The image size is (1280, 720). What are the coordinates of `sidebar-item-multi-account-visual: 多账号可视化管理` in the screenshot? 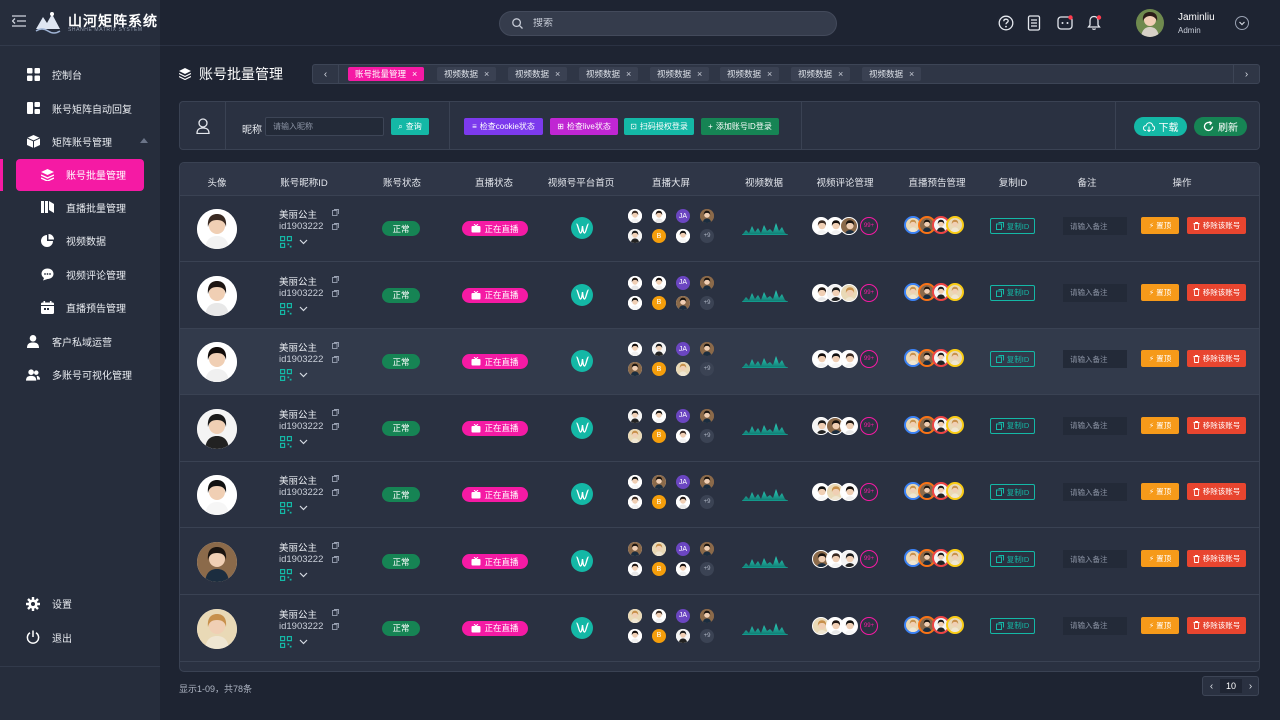 It's located at (80, 375).